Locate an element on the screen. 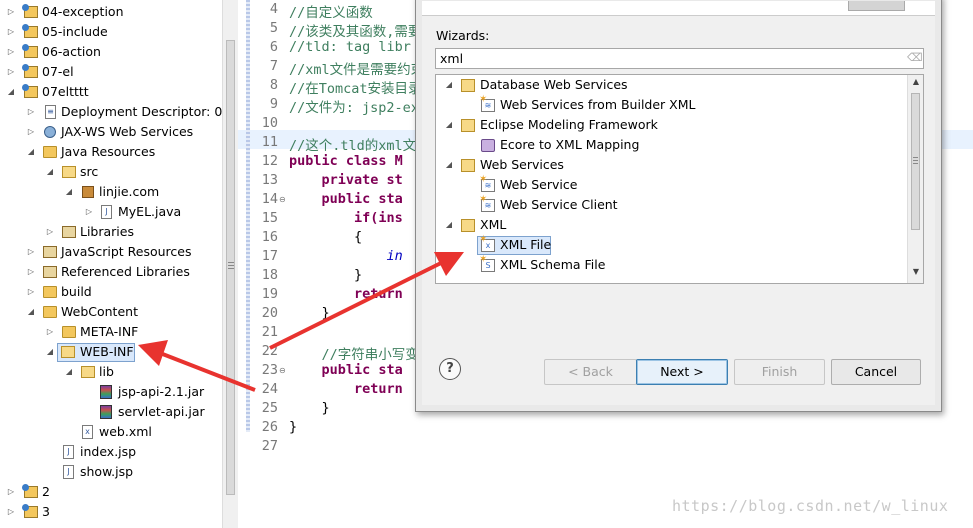 The image size is (973, 528). dialog-banner is located at coordinates (678, 8).